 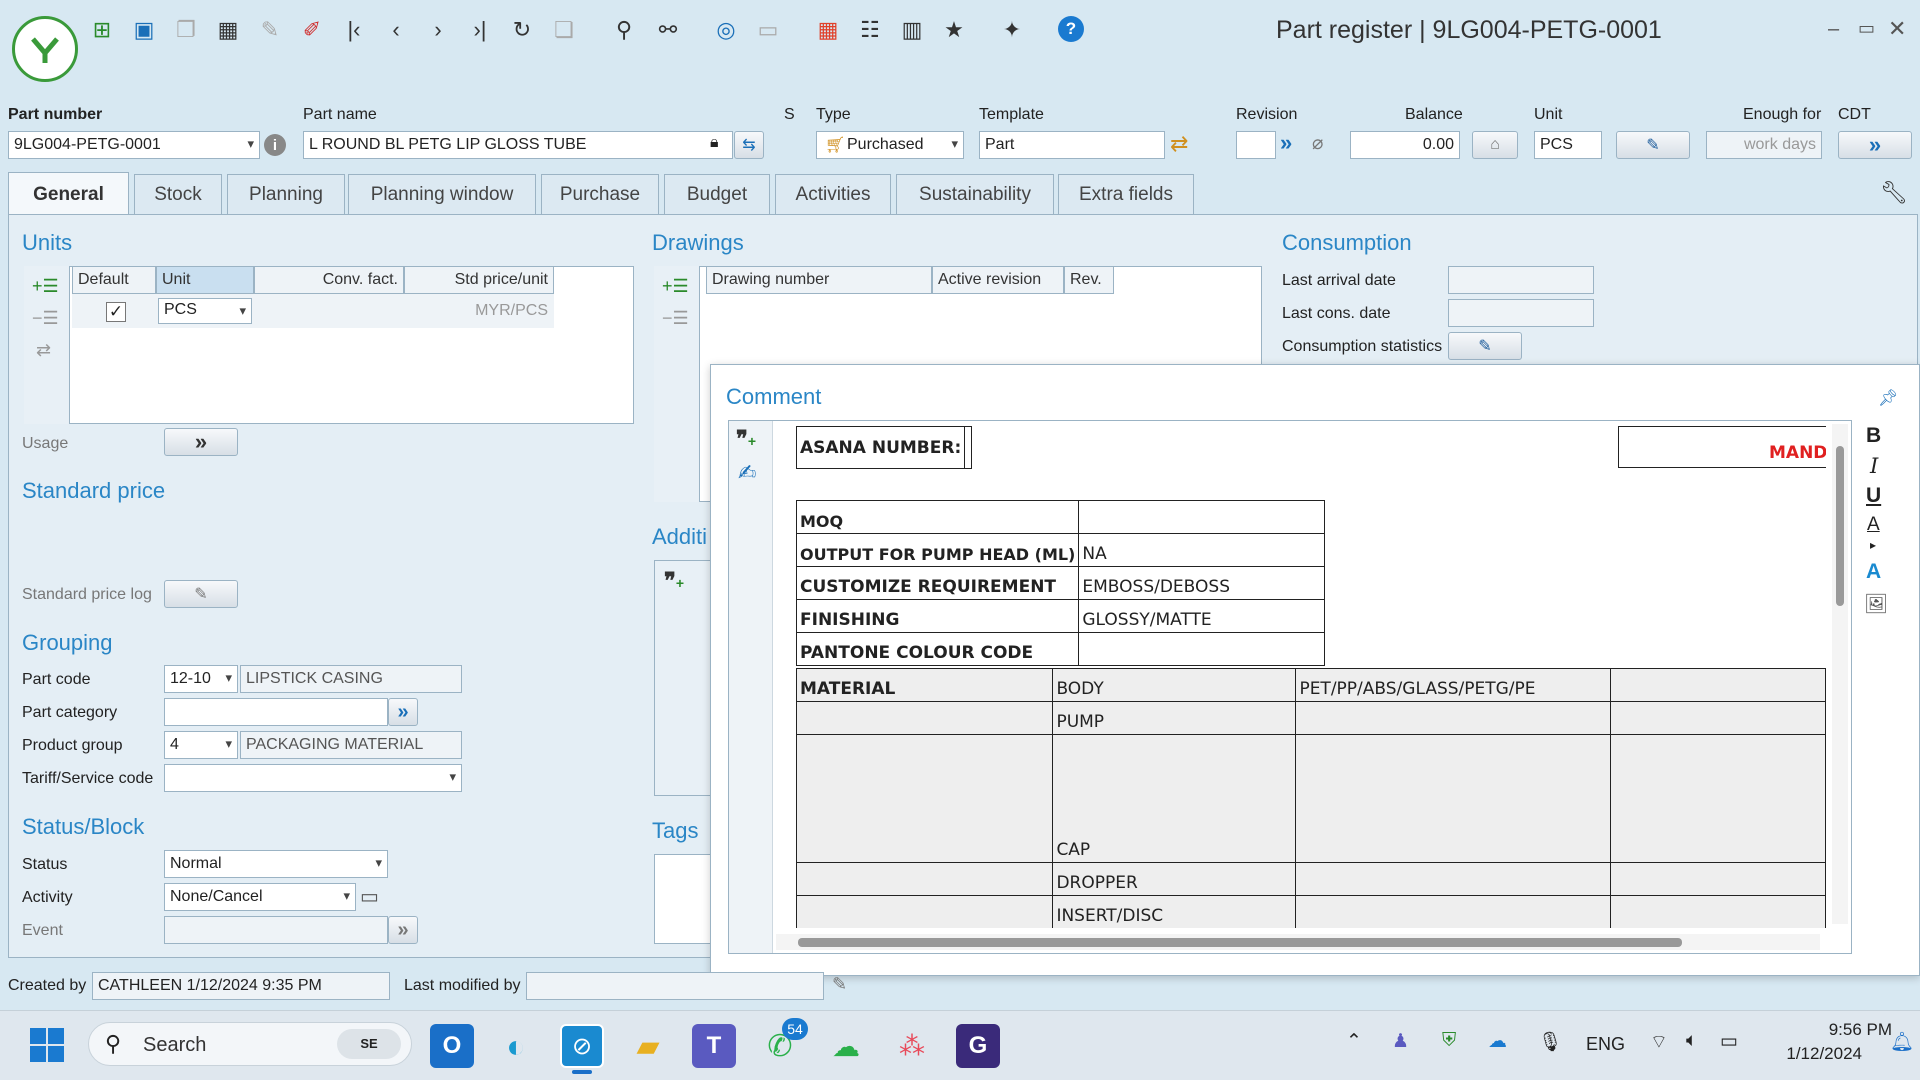 What do you see at coordinates (1453, 685) in the screenshot?
I see `body-value: PET/PP/ABS/GLASS/PETG/PE` at bounding box center [1453, 685].